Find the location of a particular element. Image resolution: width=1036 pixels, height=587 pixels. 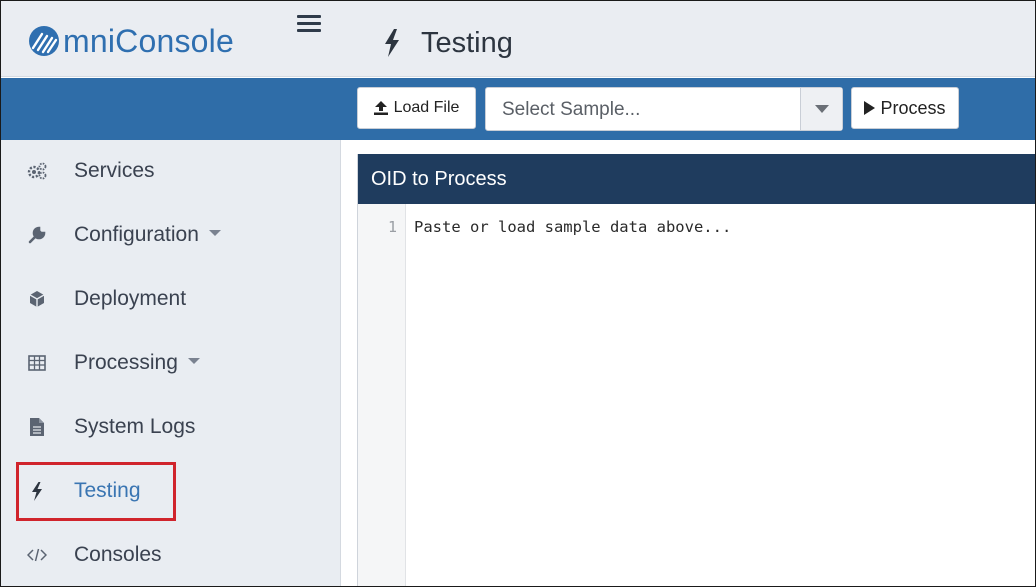

wrench-icon is located at coordinates (37, 235).